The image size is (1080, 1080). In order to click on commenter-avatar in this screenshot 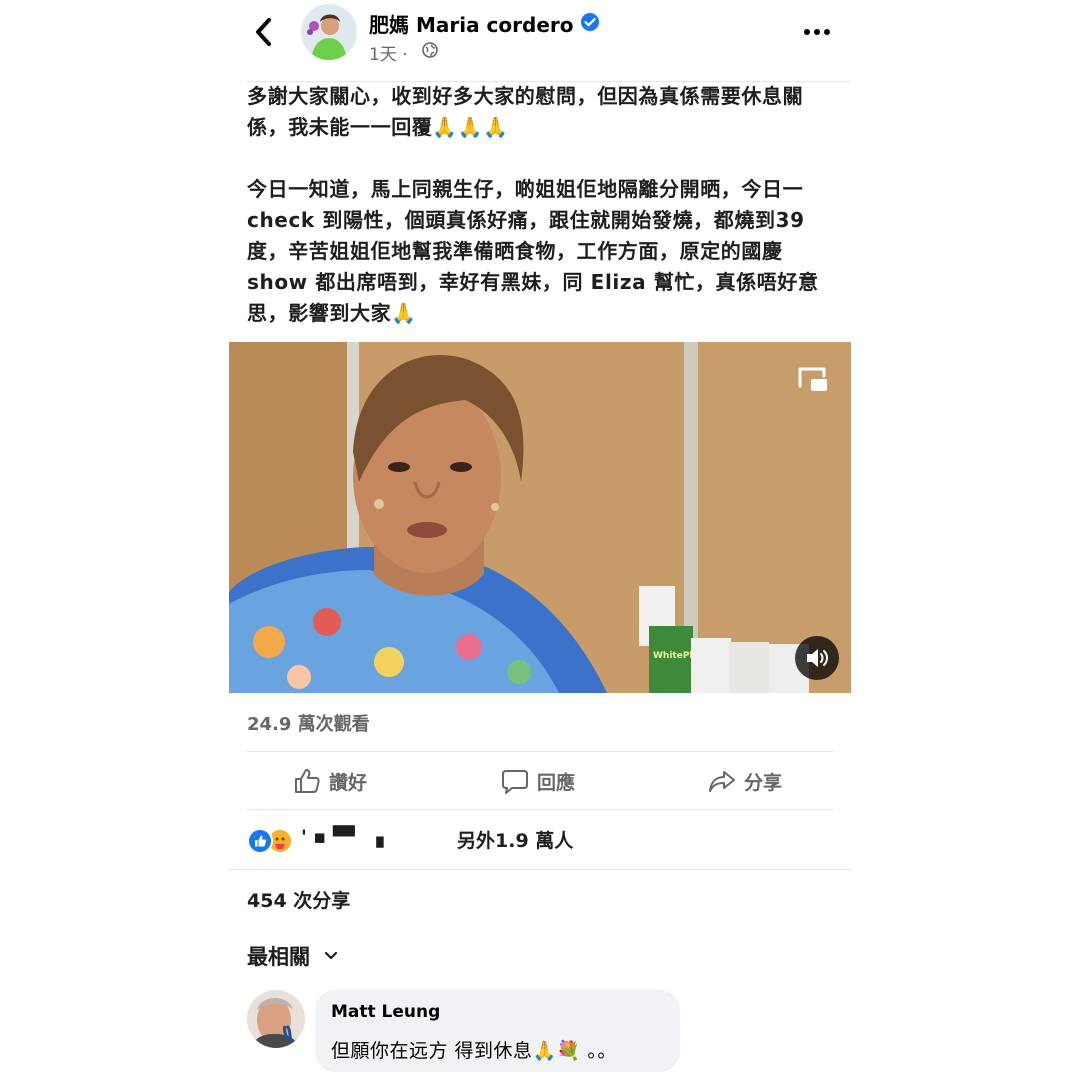, I will do `click(276, 1019)`.